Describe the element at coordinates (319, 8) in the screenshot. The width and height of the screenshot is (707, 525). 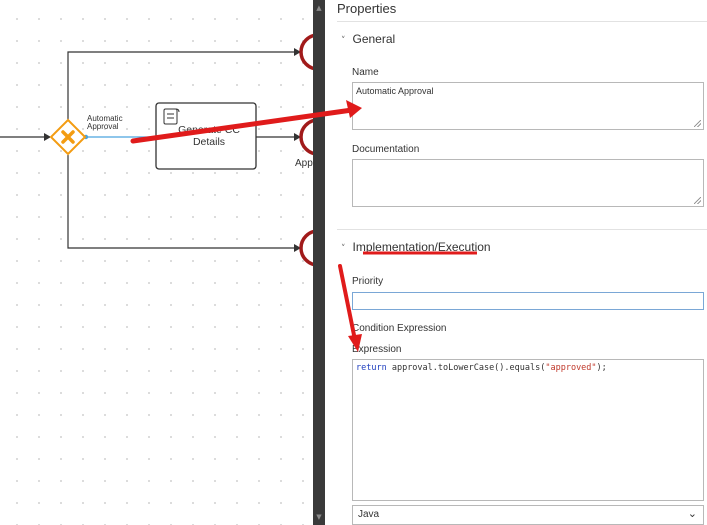
I see `scroll-up-arrow-icon: ▲` at that location.